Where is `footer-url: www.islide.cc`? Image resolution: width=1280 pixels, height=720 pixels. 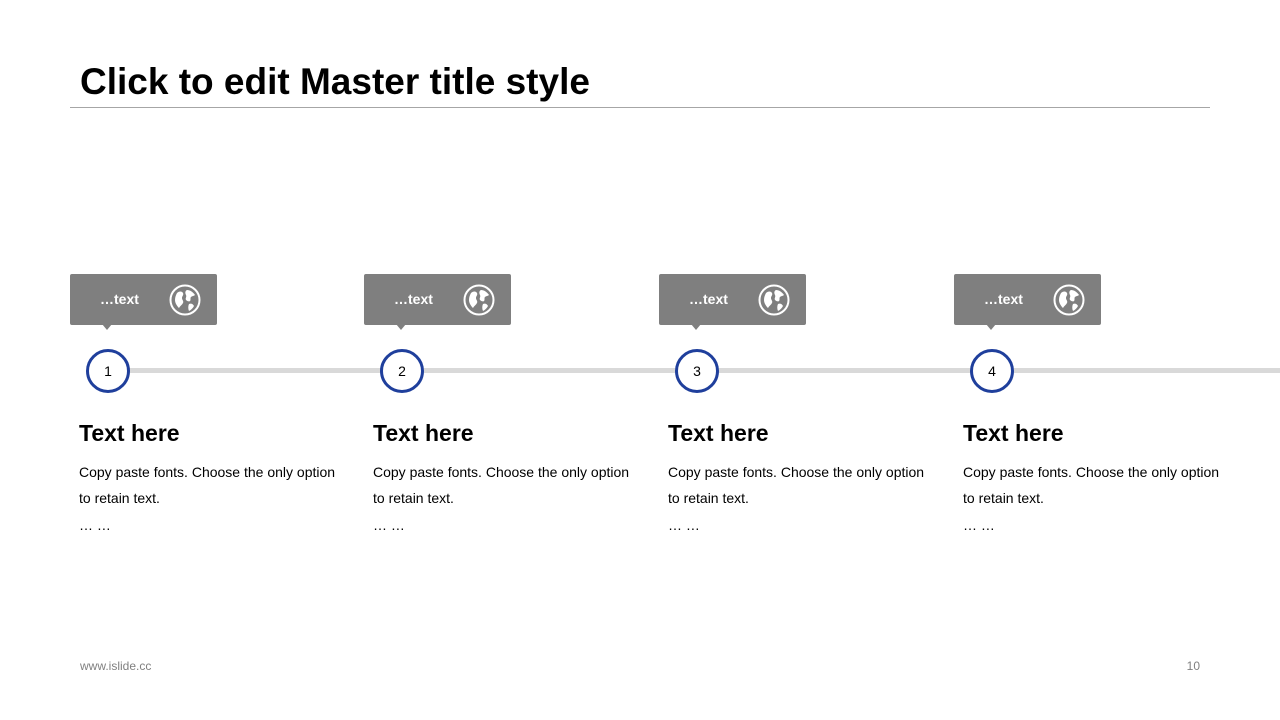
footer-url: www.islide.cc is located at coordinates (116, 666).